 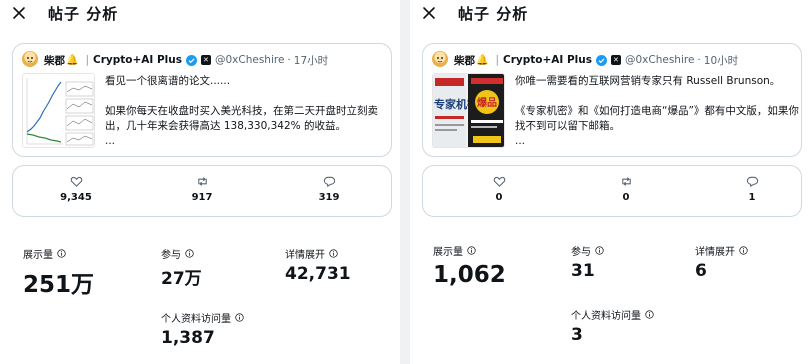 What do you see at coordinates (329, 189) in the screenshot?
I see `reply-button: 319` at bounding box center [329, 189].